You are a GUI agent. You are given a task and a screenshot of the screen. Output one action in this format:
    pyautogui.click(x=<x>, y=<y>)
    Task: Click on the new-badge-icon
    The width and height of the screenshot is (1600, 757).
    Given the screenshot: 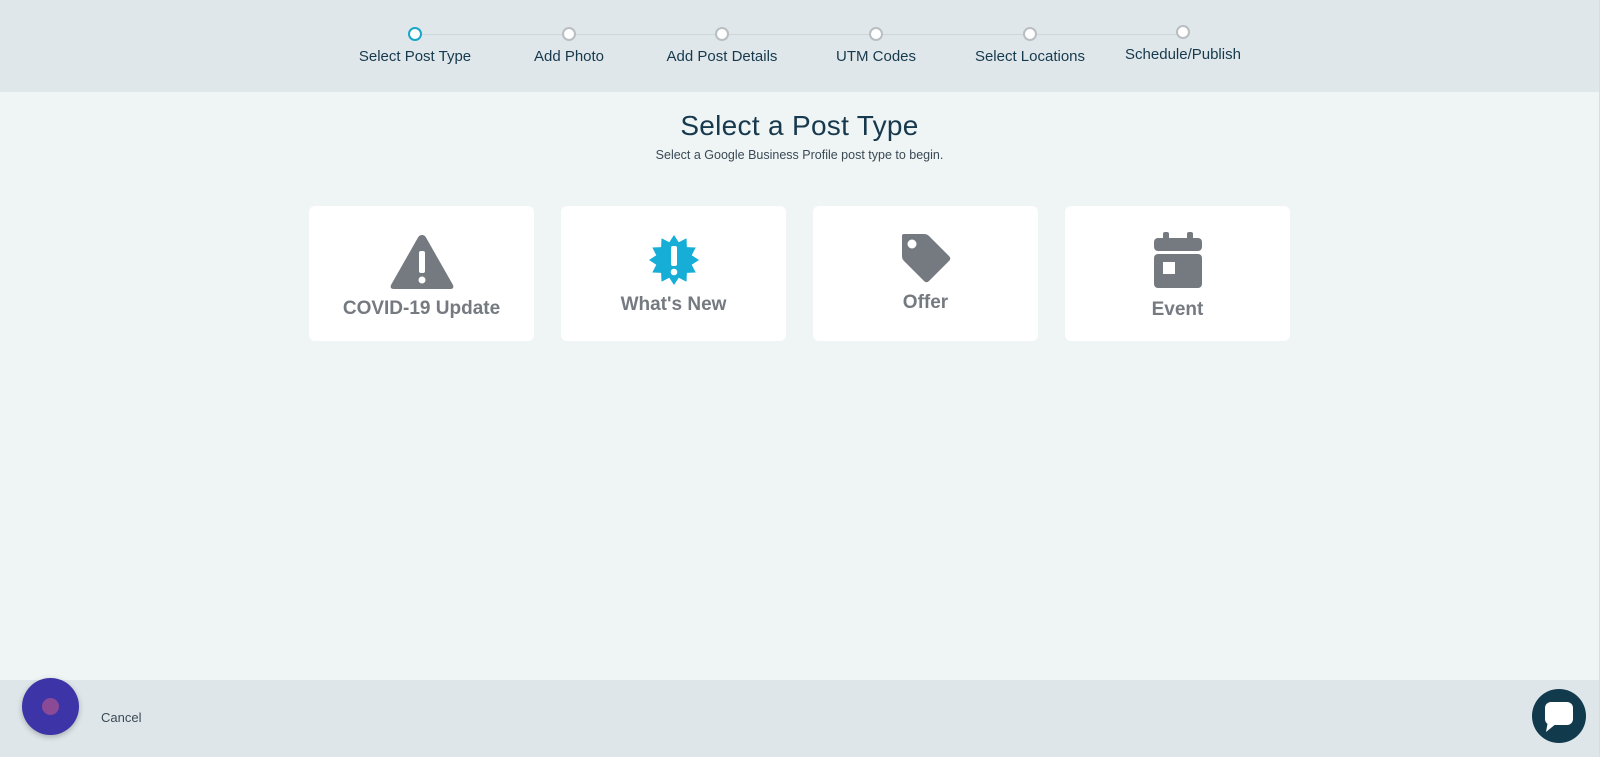 What is the action you would take?
    pyautogui.click(x=673, y=260)
    